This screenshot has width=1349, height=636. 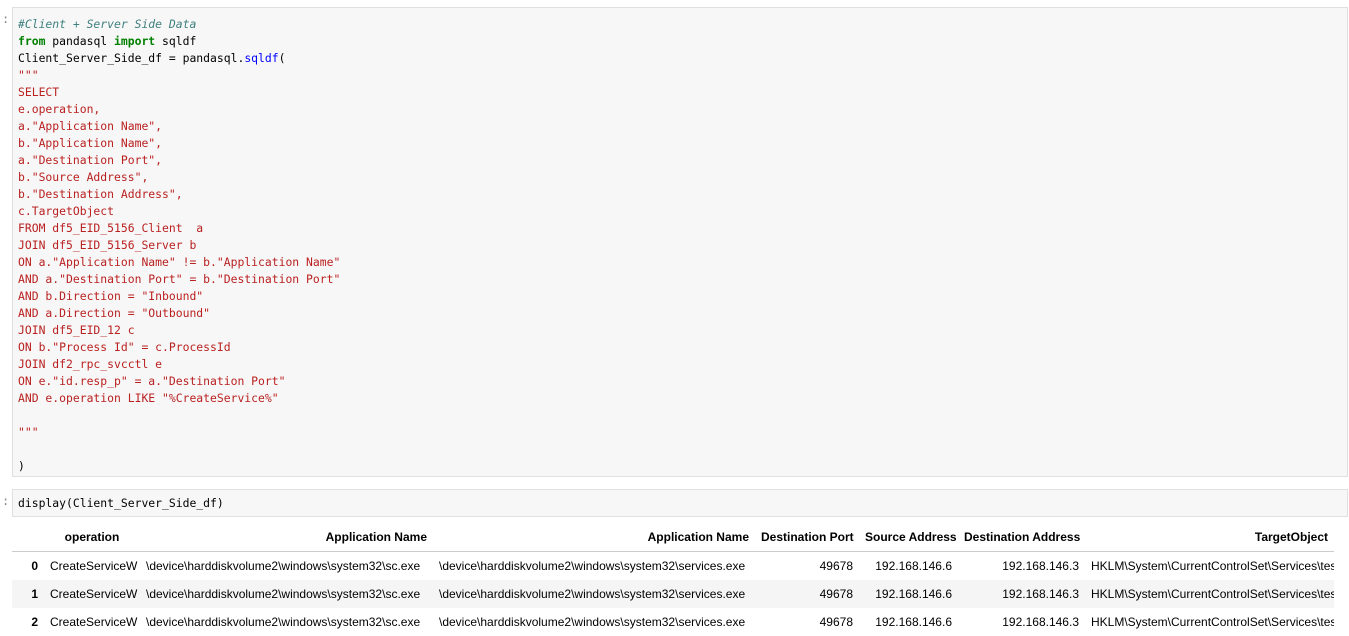 I want to click on code-line: from pandasql import sqldf, so click(x=682, y=41).